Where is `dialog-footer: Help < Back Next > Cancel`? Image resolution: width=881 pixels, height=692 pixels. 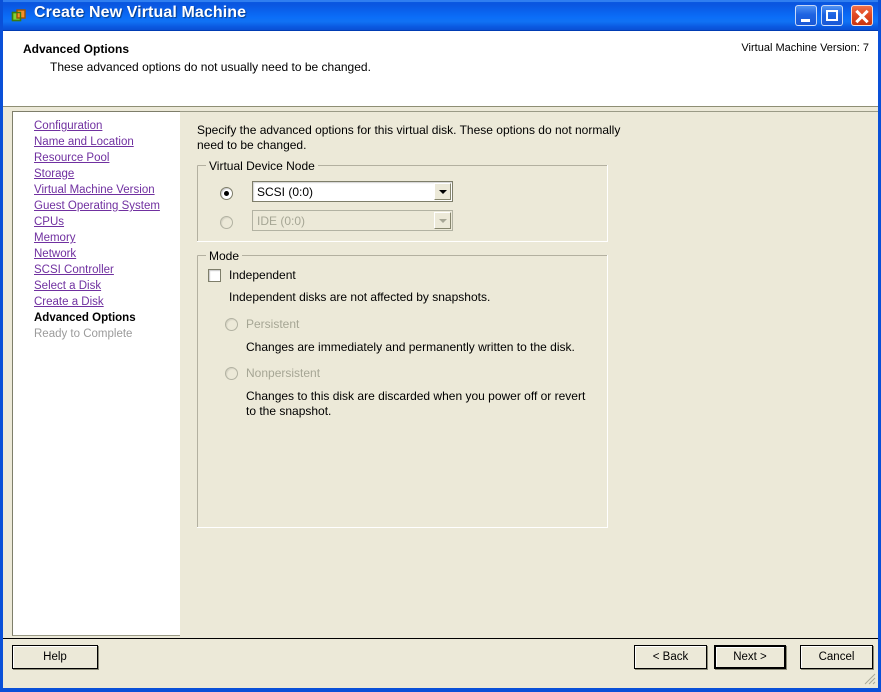 dialog-footer: Help < Back Next > Cancel is located at coordinates (440, 662).